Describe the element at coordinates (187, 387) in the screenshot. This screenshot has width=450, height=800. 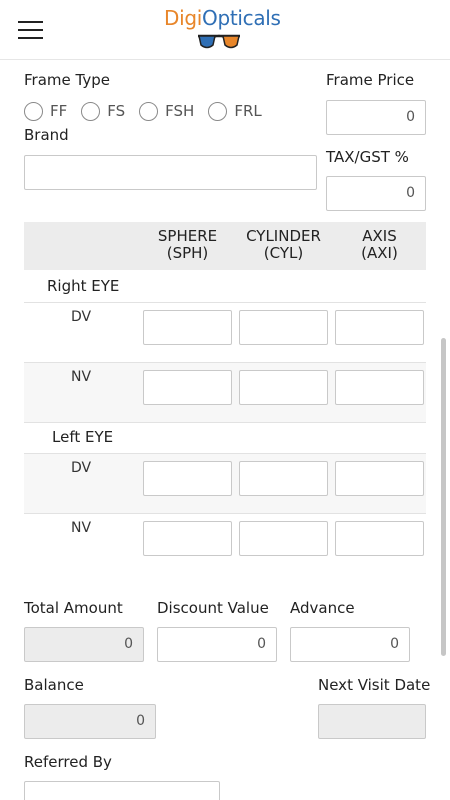
I see `right-nv-sphere-input` at that location.